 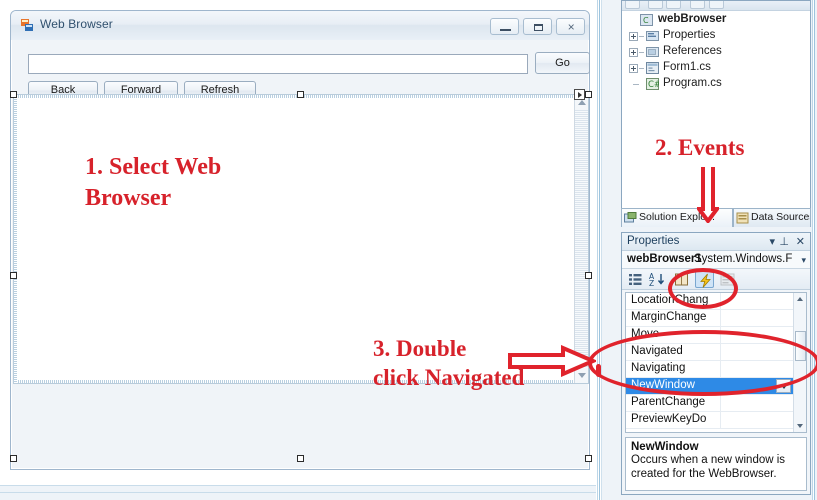 What do you see at coordinates (716, 318) in the screenshot?
I see `event-row: MarginChange` at bounding box center [716, 318].